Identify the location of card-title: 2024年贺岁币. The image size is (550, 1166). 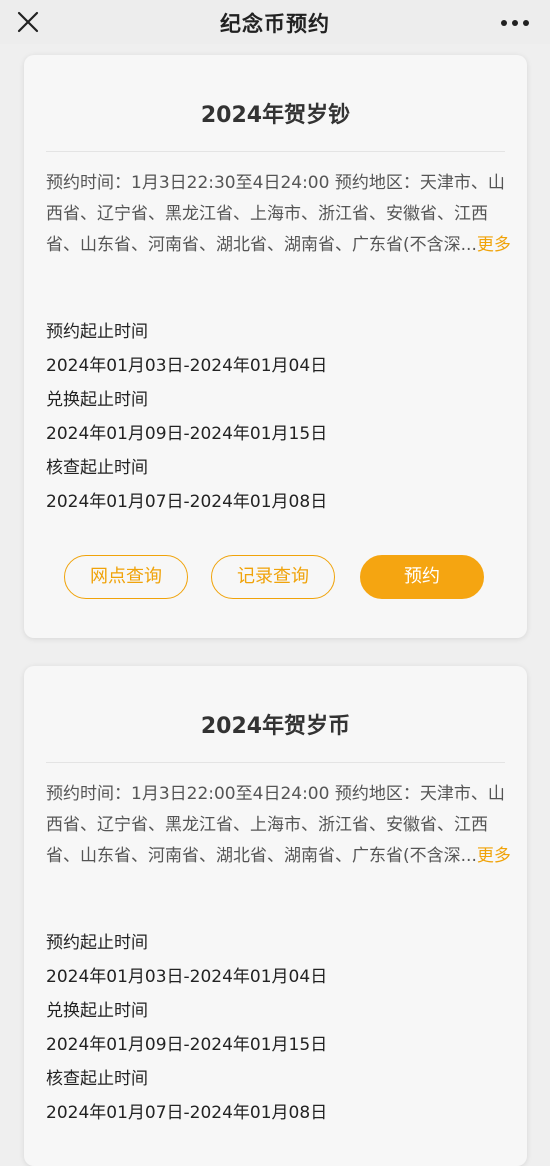
(275, 726).